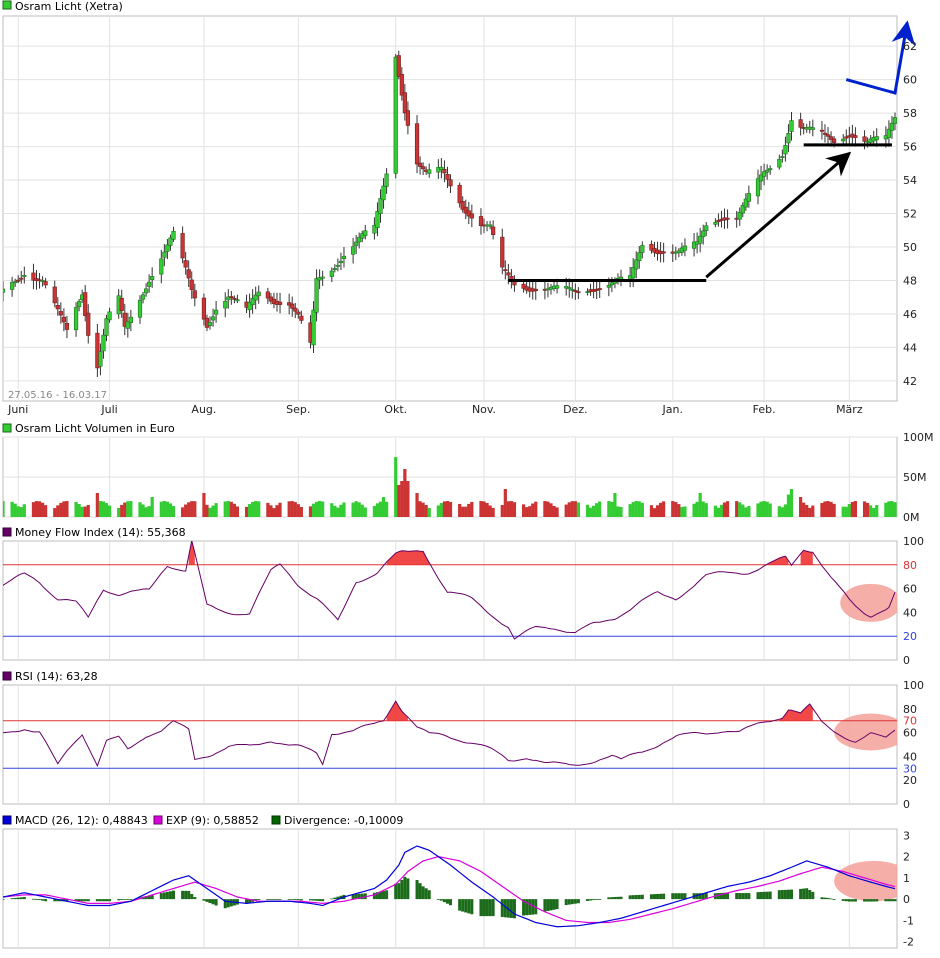 Image resolution: width=940 pixels, height=958 pixels. What do you see at coordinates (910, 636) in the screenshot?
I see `y-tick-label: 20` at bounding box center [910, 636].